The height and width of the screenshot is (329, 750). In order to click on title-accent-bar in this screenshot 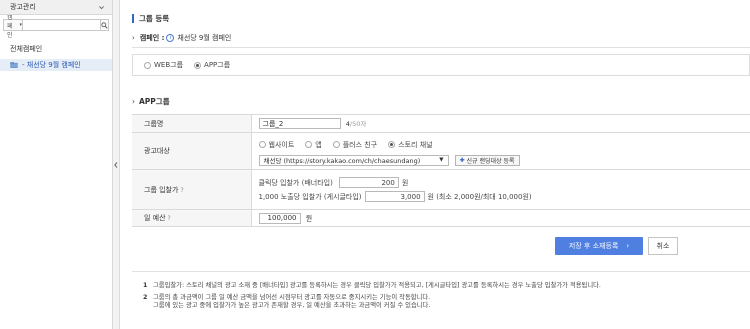, I will do `click(133, 18)`.